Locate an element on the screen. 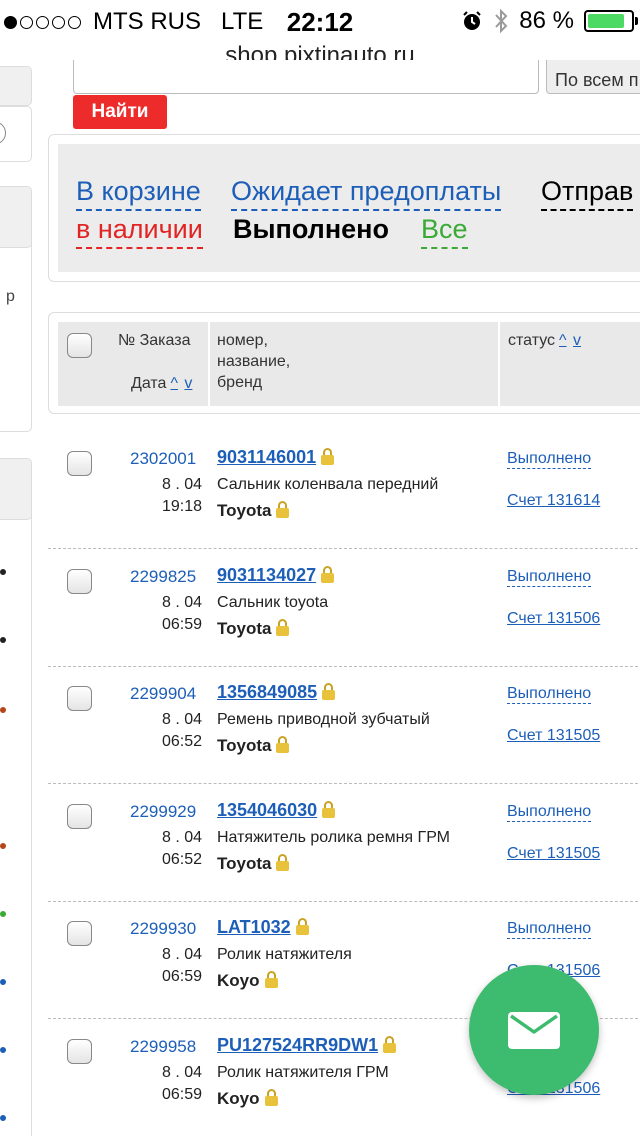  part-name: Натяжитель ролика ремня ГРМ is located at coordinates (334, 837).